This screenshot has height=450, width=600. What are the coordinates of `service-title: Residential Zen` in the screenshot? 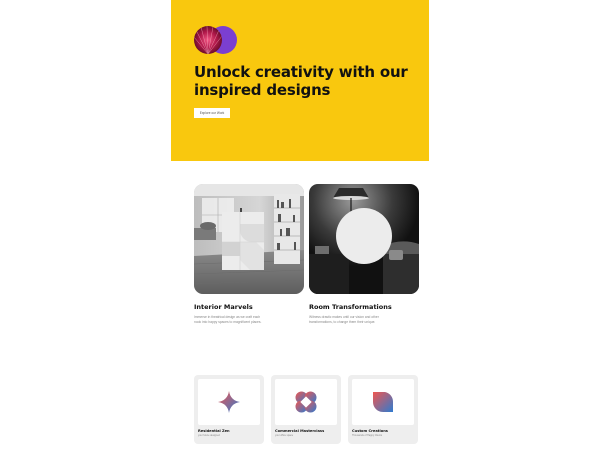 It's located at (214, 431).